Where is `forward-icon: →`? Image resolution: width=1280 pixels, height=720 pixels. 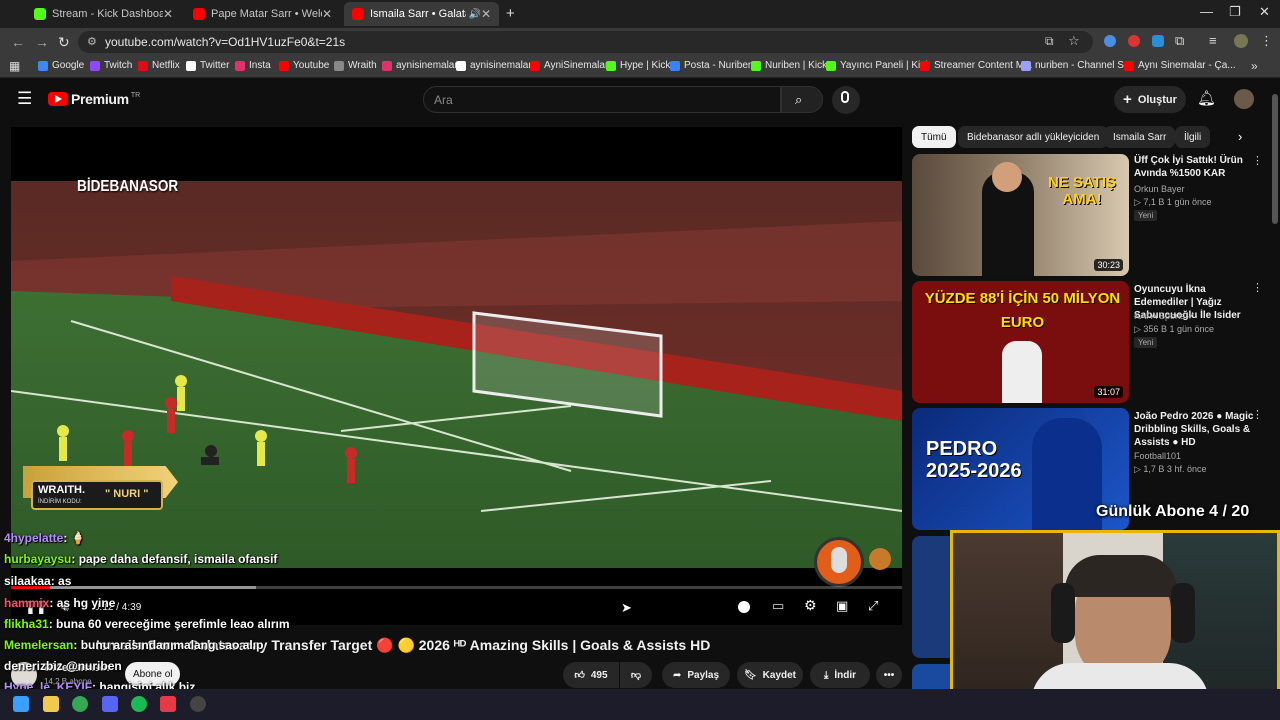
forward-icon: → is located at coordinates (42, 42).